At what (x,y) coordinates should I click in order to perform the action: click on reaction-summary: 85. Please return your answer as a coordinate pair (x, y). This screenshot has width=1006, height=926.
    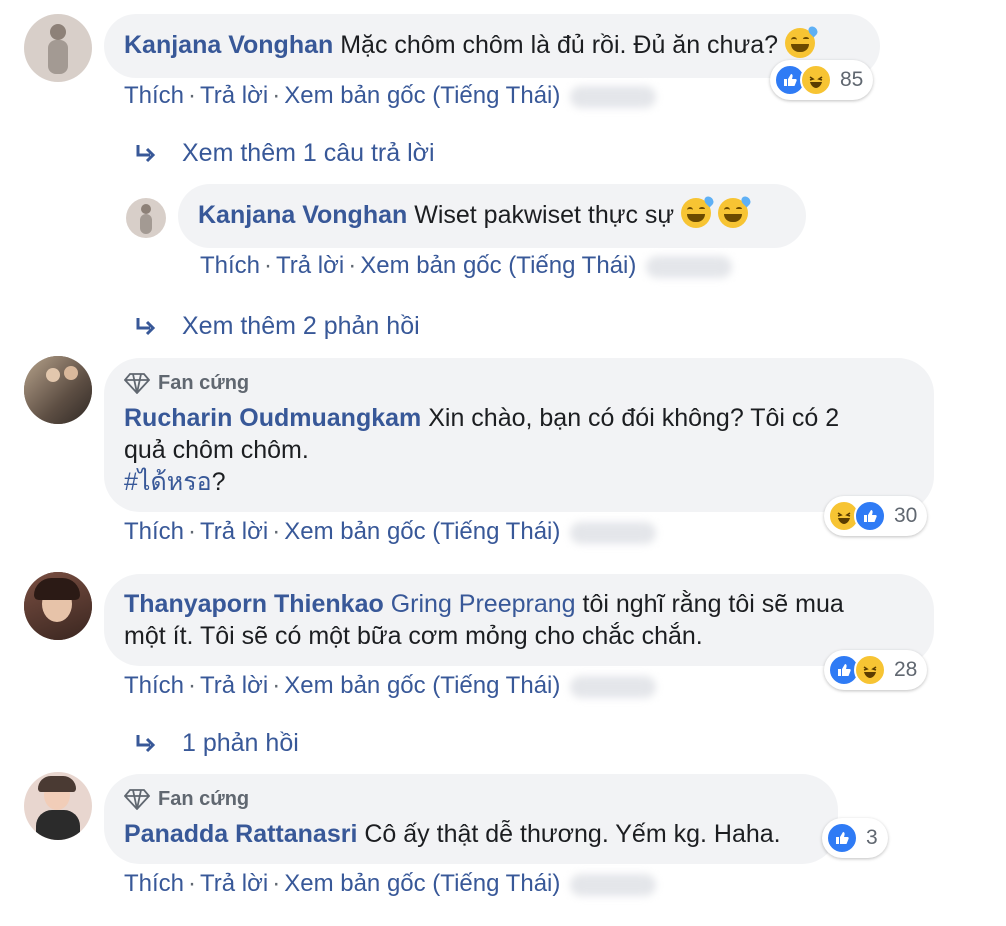
    Looking at the image, I should click on (822, 80).